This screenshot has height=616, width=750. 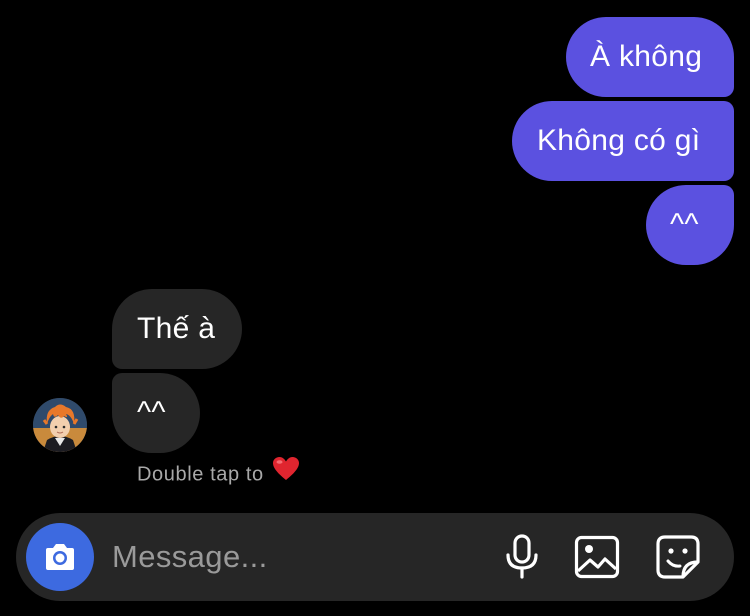 I want to click on received-message-bubble: Thế à, so click(x=177, y=329).